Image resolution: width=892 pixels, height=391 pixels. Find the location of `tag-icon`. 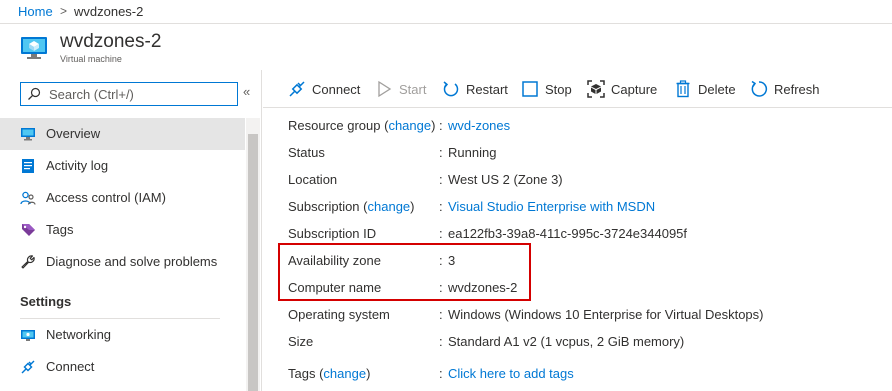

tag-icon is located at coordinates (28, 230).